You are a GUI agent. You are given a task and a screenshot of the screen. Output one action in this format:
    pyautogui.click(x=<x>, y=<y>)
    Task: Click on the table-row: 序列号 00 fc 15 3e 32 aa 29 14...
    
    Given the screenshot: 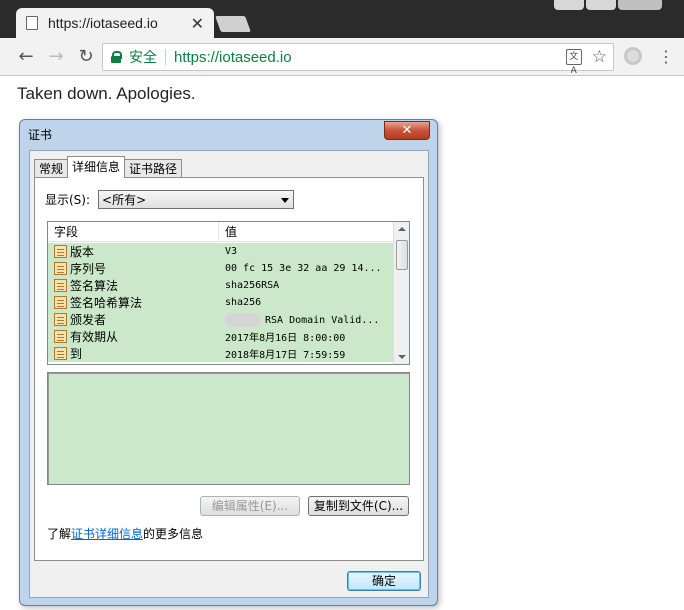 What is the action you would take?
    pyautogui.click(x=220, y=268)
    